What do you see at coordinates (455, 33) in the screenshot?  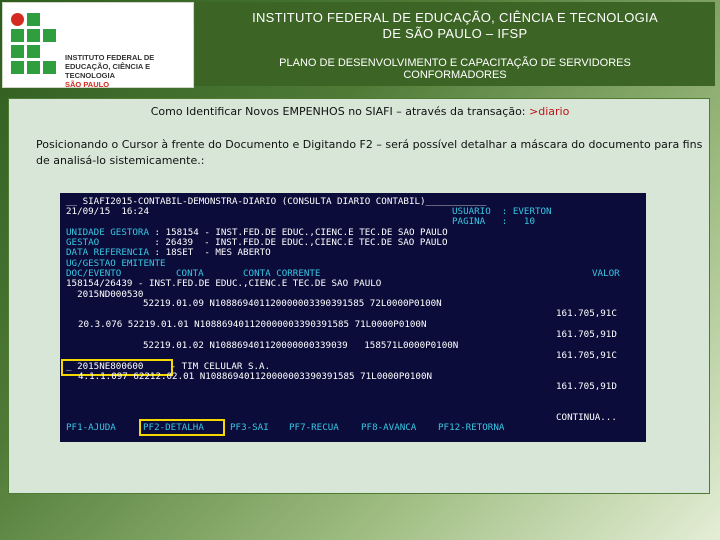 I see `header-title-line-2: DE SÃO PAULO – IFSP` at bounding box center [455, 33].